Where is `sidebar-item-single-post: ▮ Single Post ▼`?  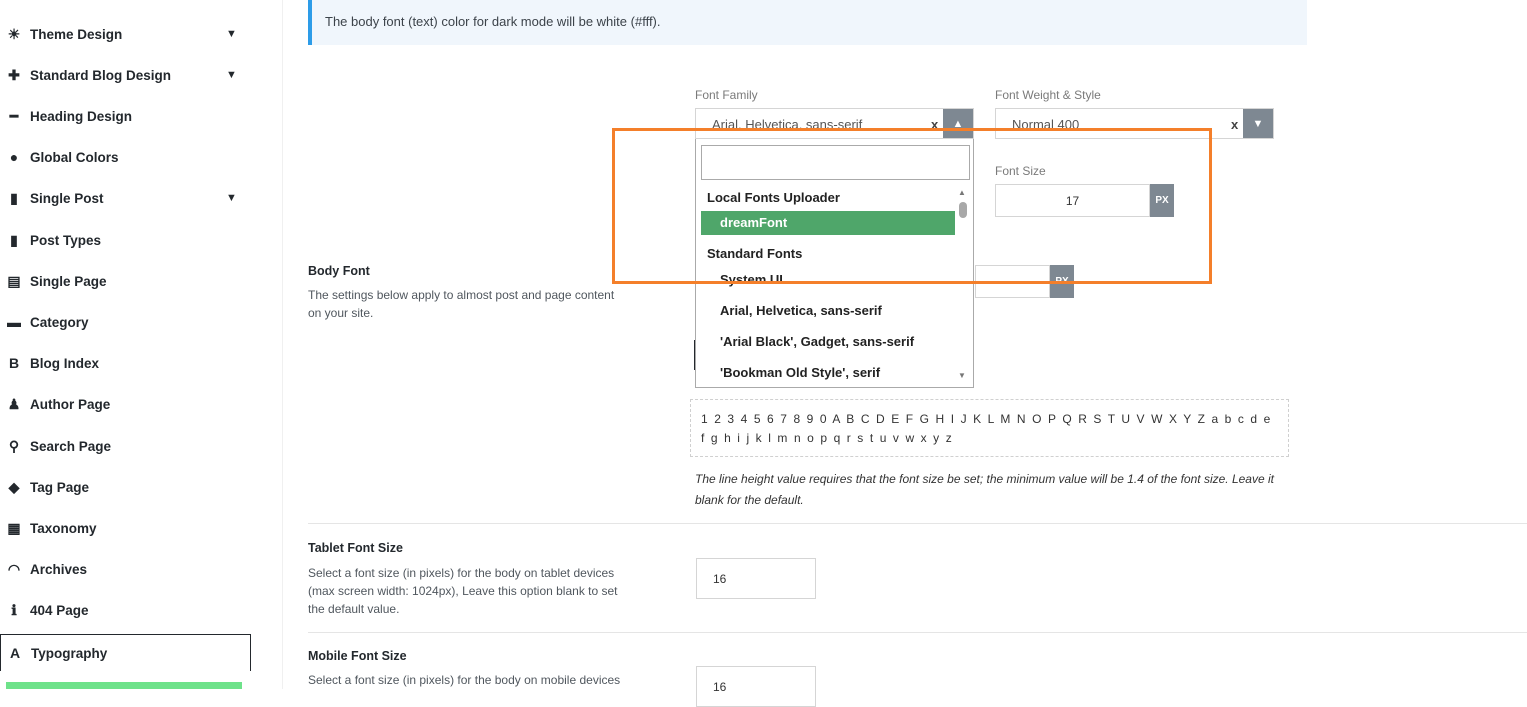
sidebar-item-single-post: ▮ Single Post ▼ is located at coordinates (125, 198).